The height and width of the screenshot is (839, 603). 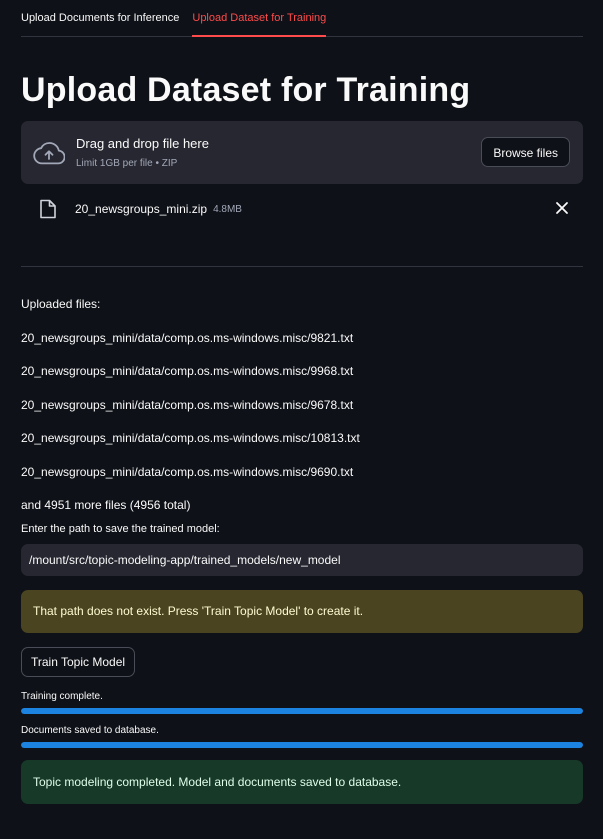 I want to click on save-progress-bar, so click(x=302, y=745).